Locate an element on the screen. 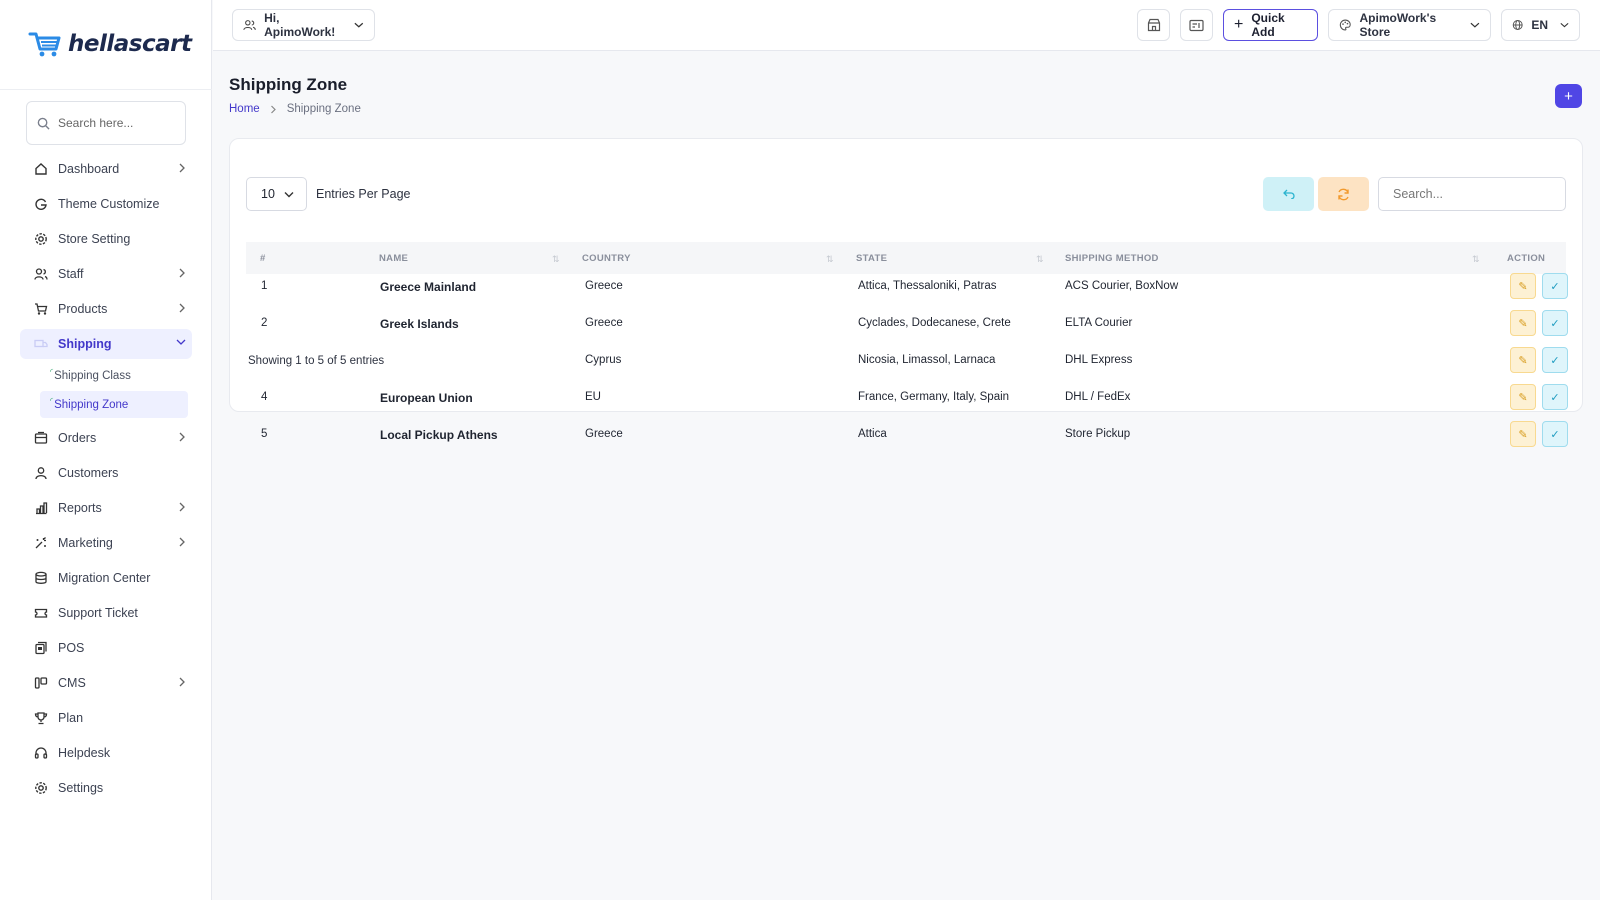 Image resolution: width=1600 pixels, height=900 pixels. sidebar-item-label: Dashboard is located at coordinates (89, 169).